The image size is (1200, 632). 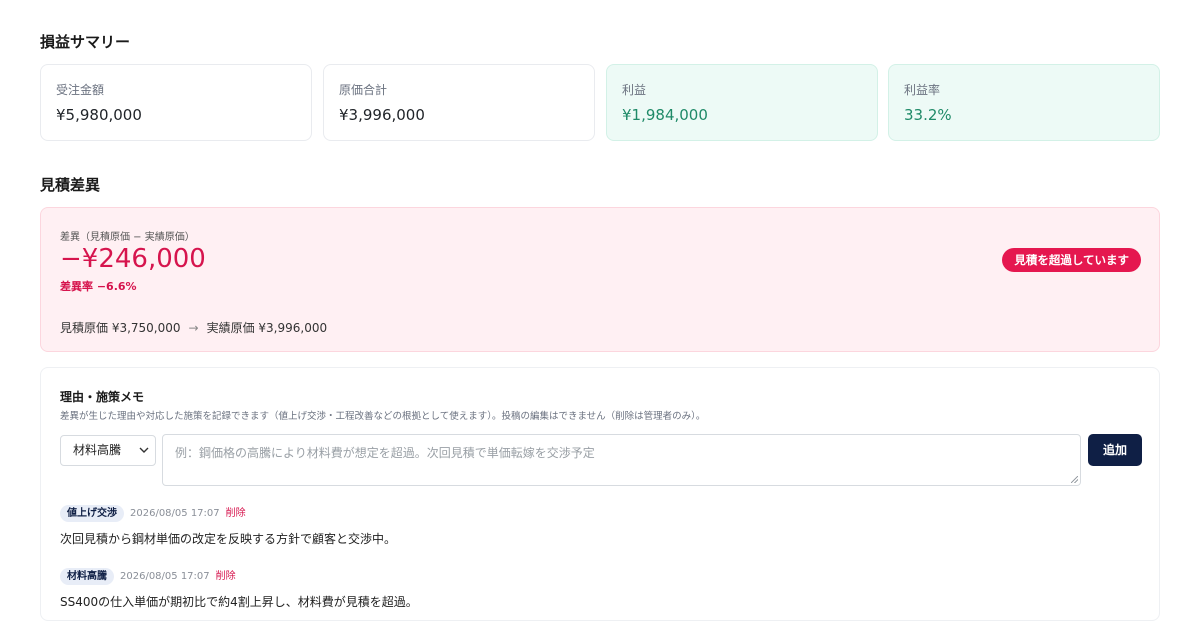 What do you see at coordinates (127, 237) in the screenshot?
I see `variance-subtitle: 差異（見積原価 − 実績原価）` at bounding box center [127, 237].